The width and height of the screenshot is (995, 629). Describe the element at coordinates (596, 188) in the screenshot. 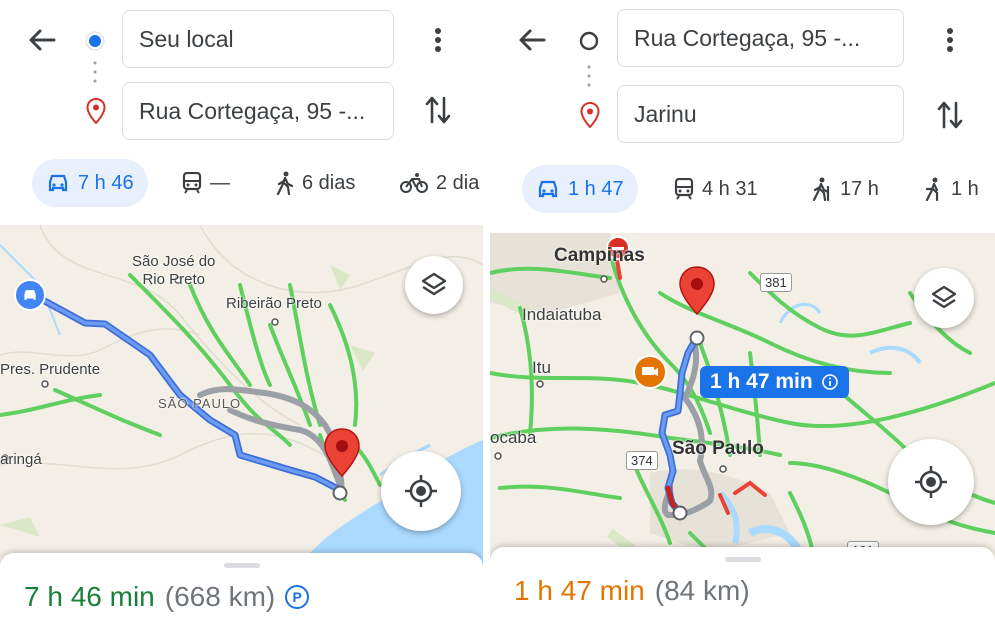

I see `mode-driving-time: 1 h 47` at that location.